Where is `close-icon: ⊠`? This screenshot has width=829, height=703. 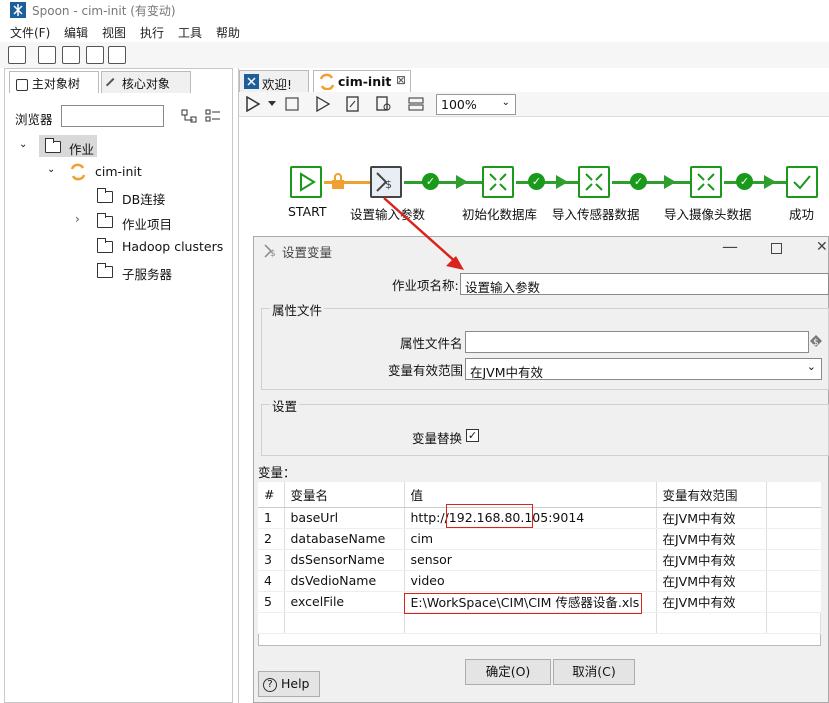 close-icon: ⊠ is located at coordinates (401, 80).